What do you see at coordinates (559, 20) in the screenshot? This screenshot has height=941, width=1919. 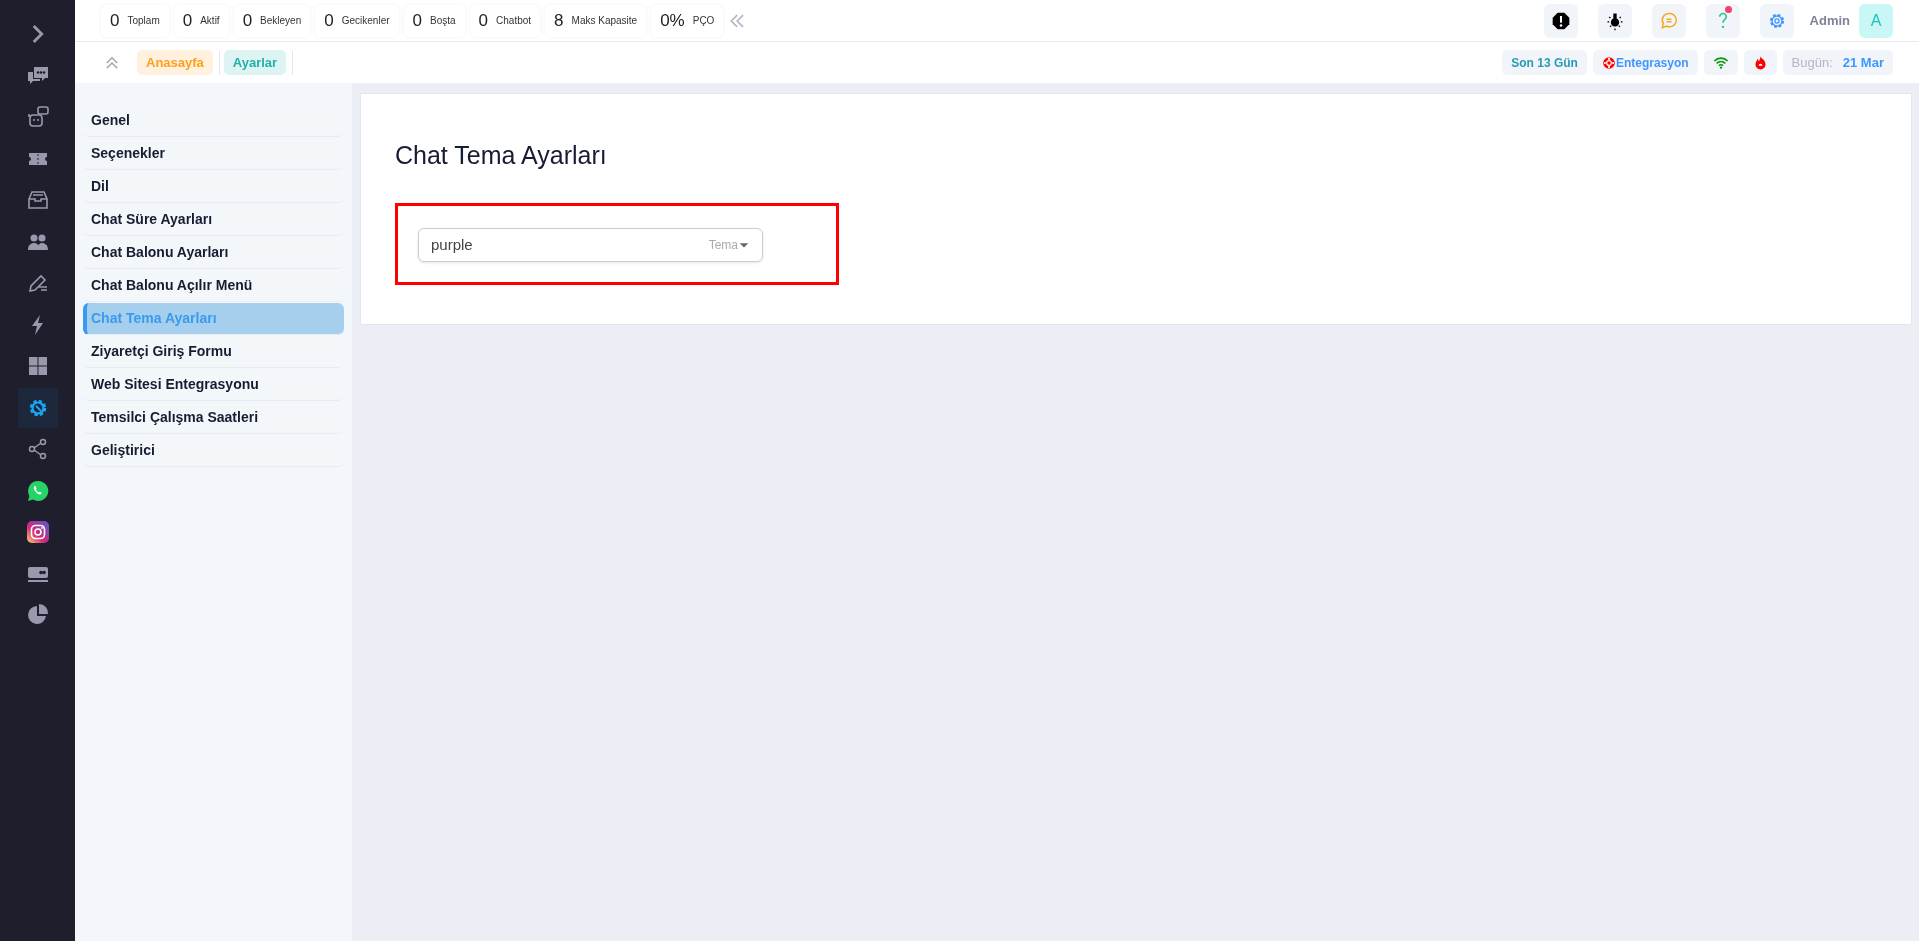 I see `stat-value: 8` at bounding box center [559, 20].